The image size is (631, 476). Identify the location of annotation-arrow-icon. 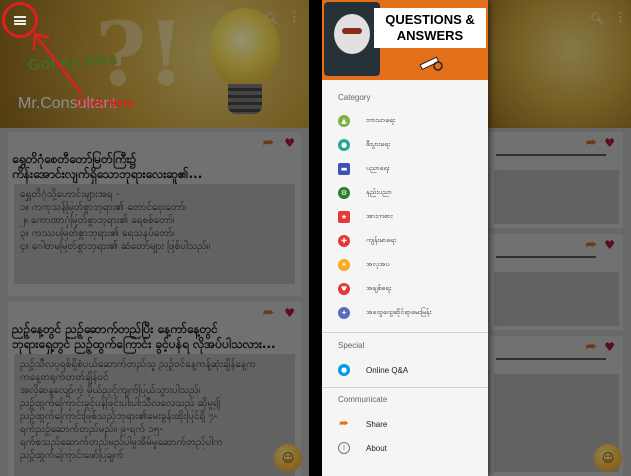
(57, 63).